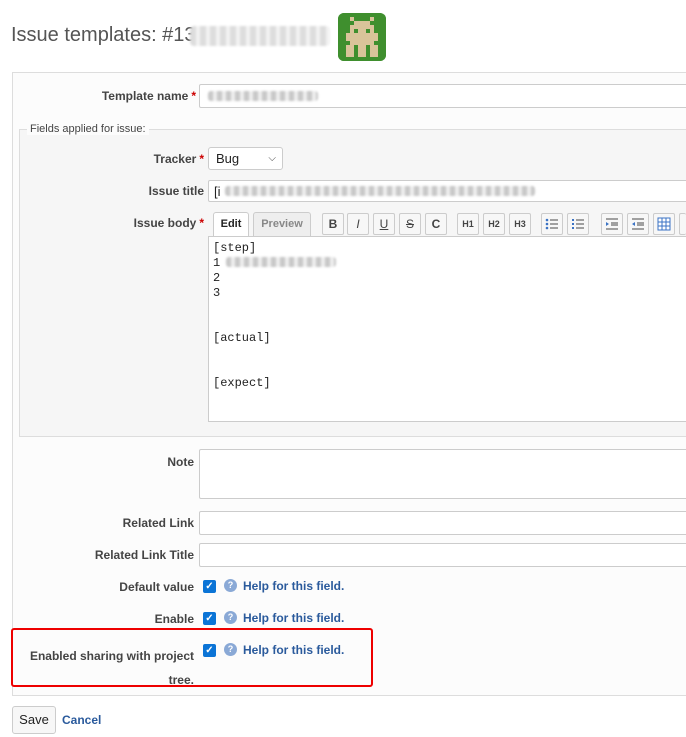  Describe the element at coordinates (682, 224) in the screenshot. I see `more-toolbar-icon` at that location.